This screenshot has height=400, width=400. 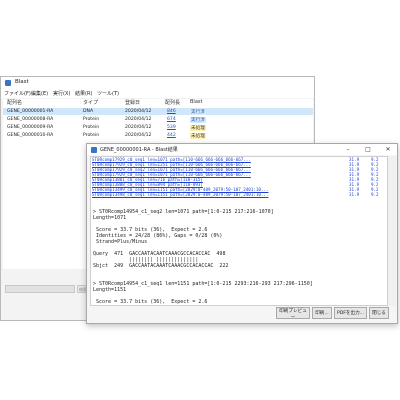 What do you see at coordinates (171, 111) in the screenshot?
I see `sequence-length: 846` at bounding box center [171, 111].